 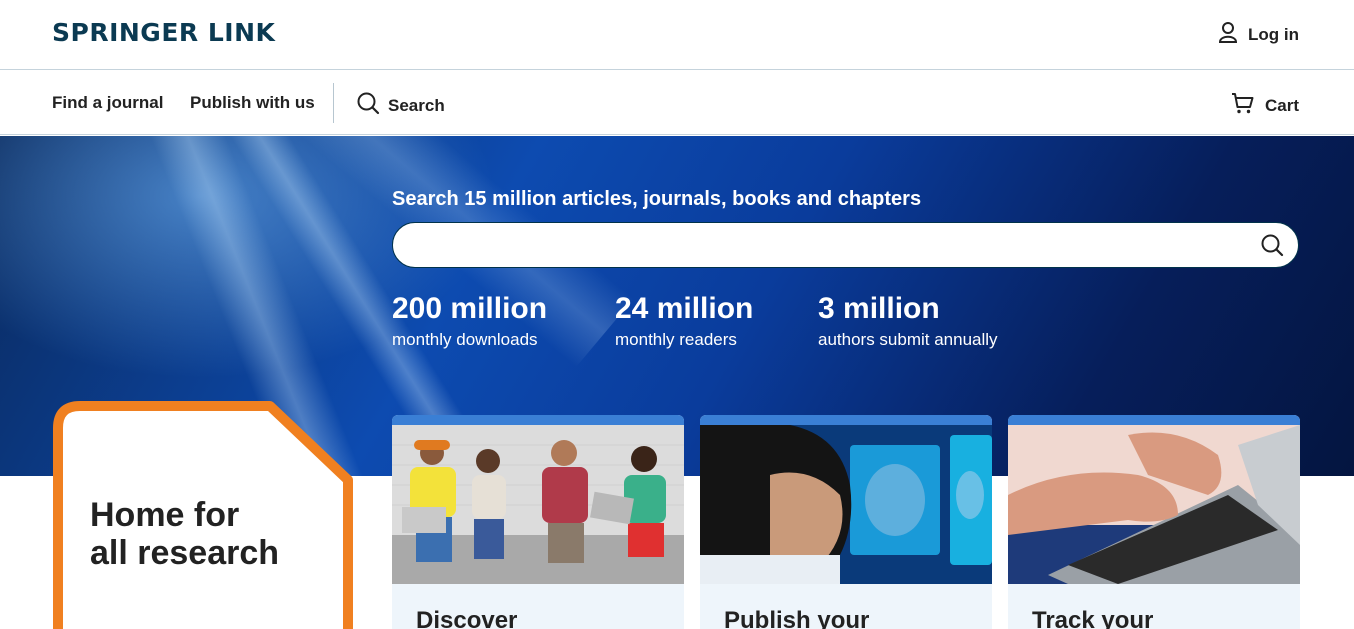 I want to click on home-heading-line-2: all research, so click(x=185, y=553).